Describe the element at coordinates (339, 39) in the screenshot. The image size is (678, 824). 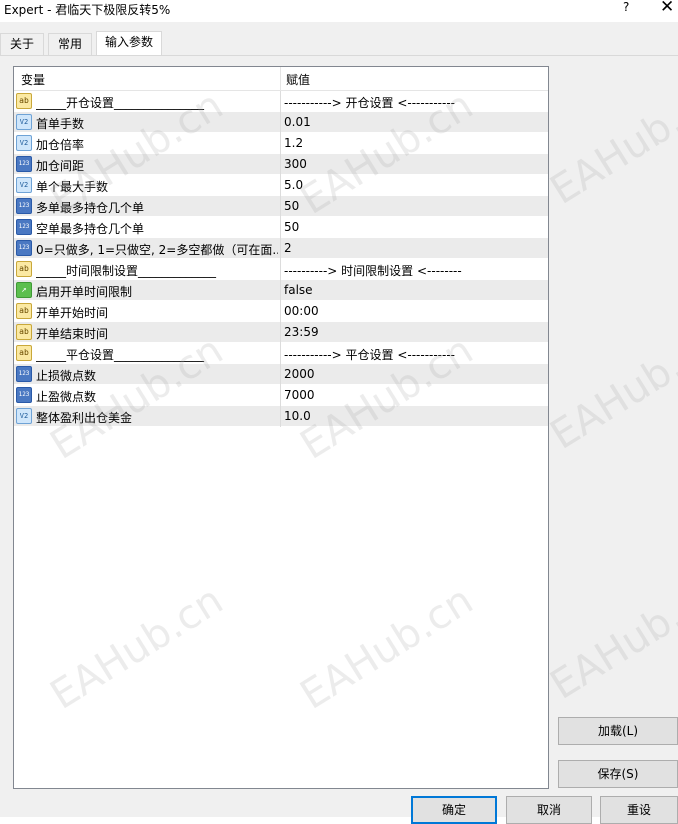
I see `tab-strip: 关于 常用 输入参数` at that location.